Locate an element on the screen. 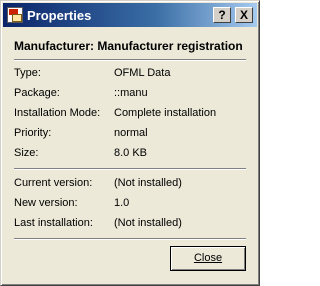  close-button-label: Close is located at coordinates (208, 258).